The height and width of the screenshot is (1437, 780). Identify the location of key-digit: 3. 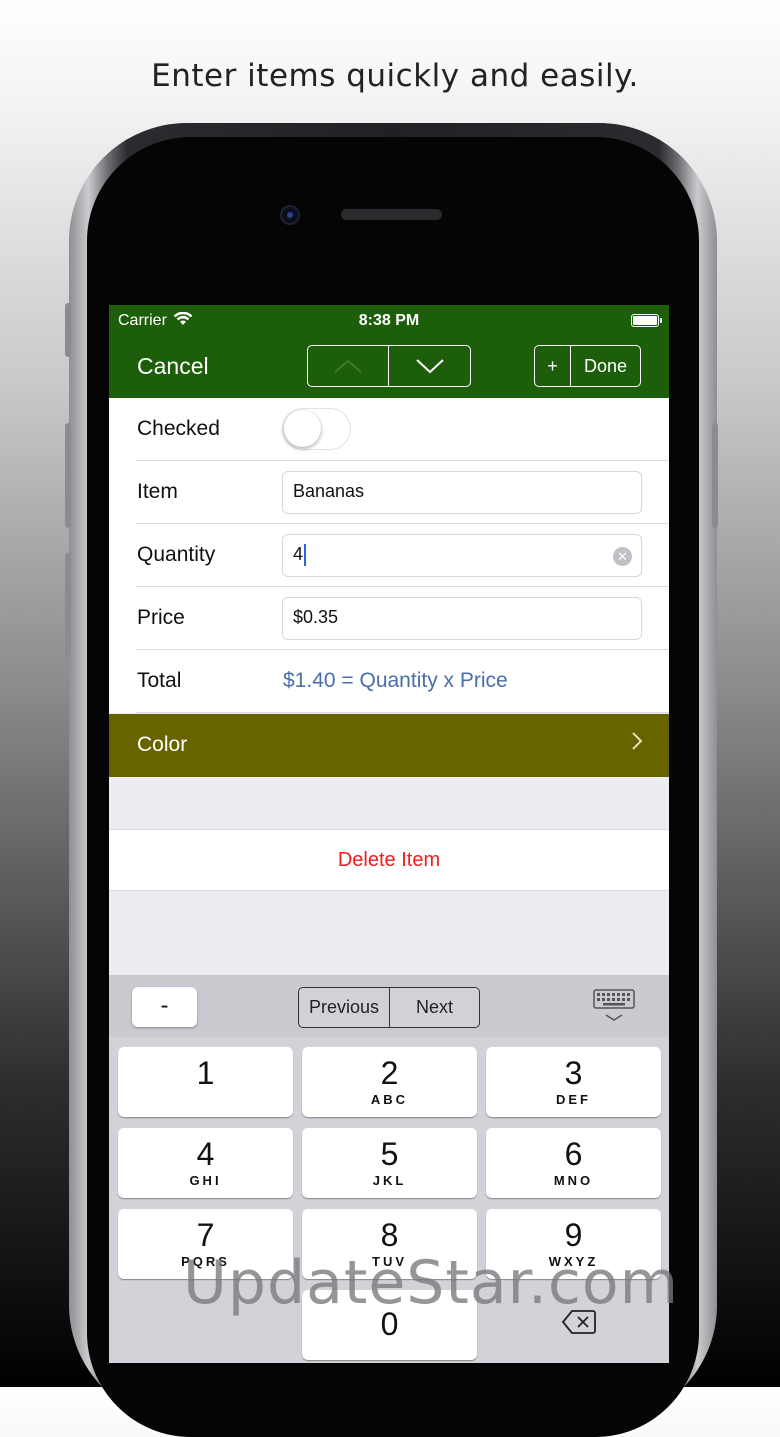
(573, 1073).